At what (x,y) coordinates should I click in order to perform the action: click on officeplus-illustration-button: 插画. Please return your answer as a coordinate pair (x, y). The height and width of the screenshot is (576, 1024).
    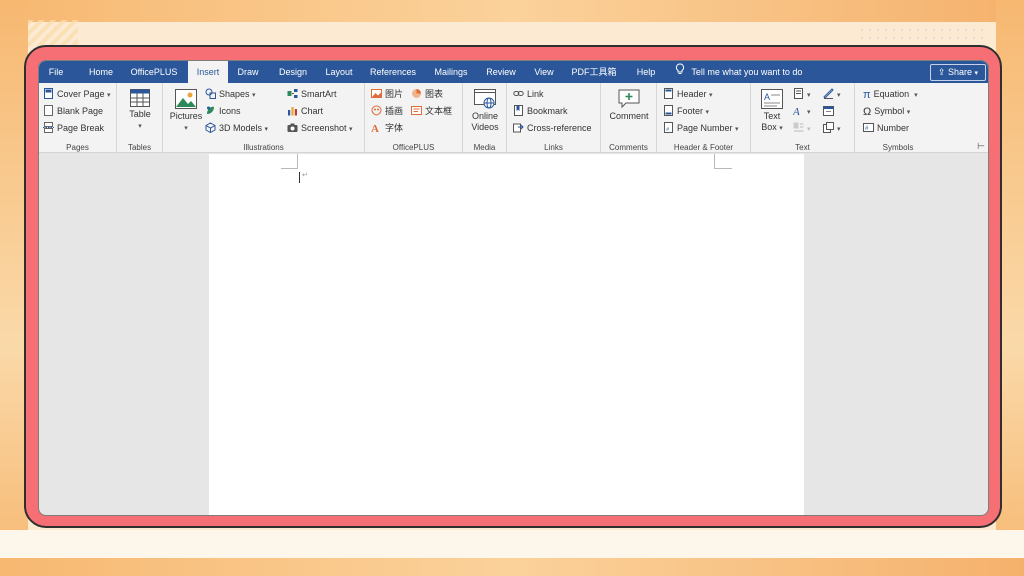
    Looking at the image, I should click on (387, 111).